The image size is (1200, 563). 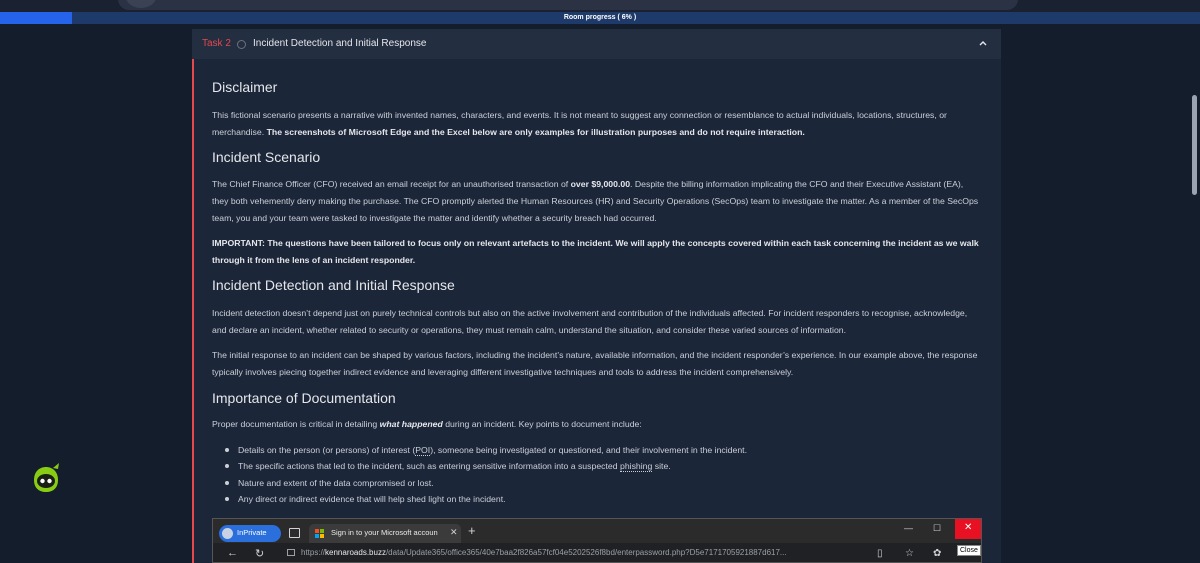 I want to click on chevron-up-icon, so click(x=983, y=43).